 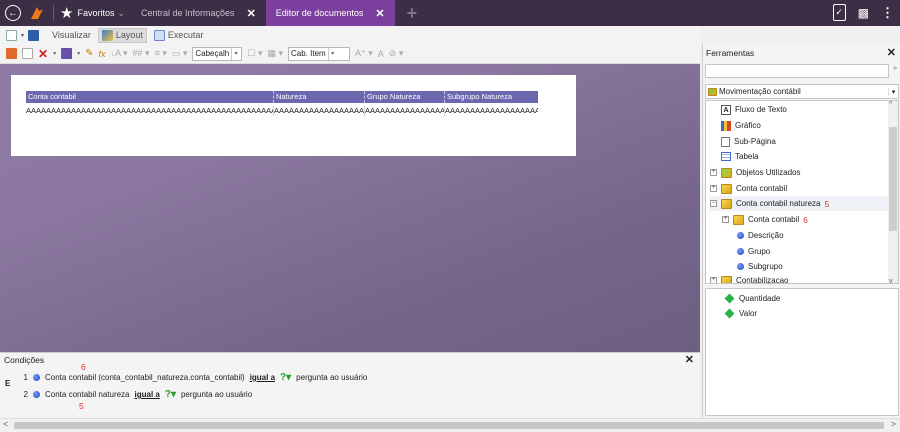 I want to click on copy-icon, so click(x=27, y=53).